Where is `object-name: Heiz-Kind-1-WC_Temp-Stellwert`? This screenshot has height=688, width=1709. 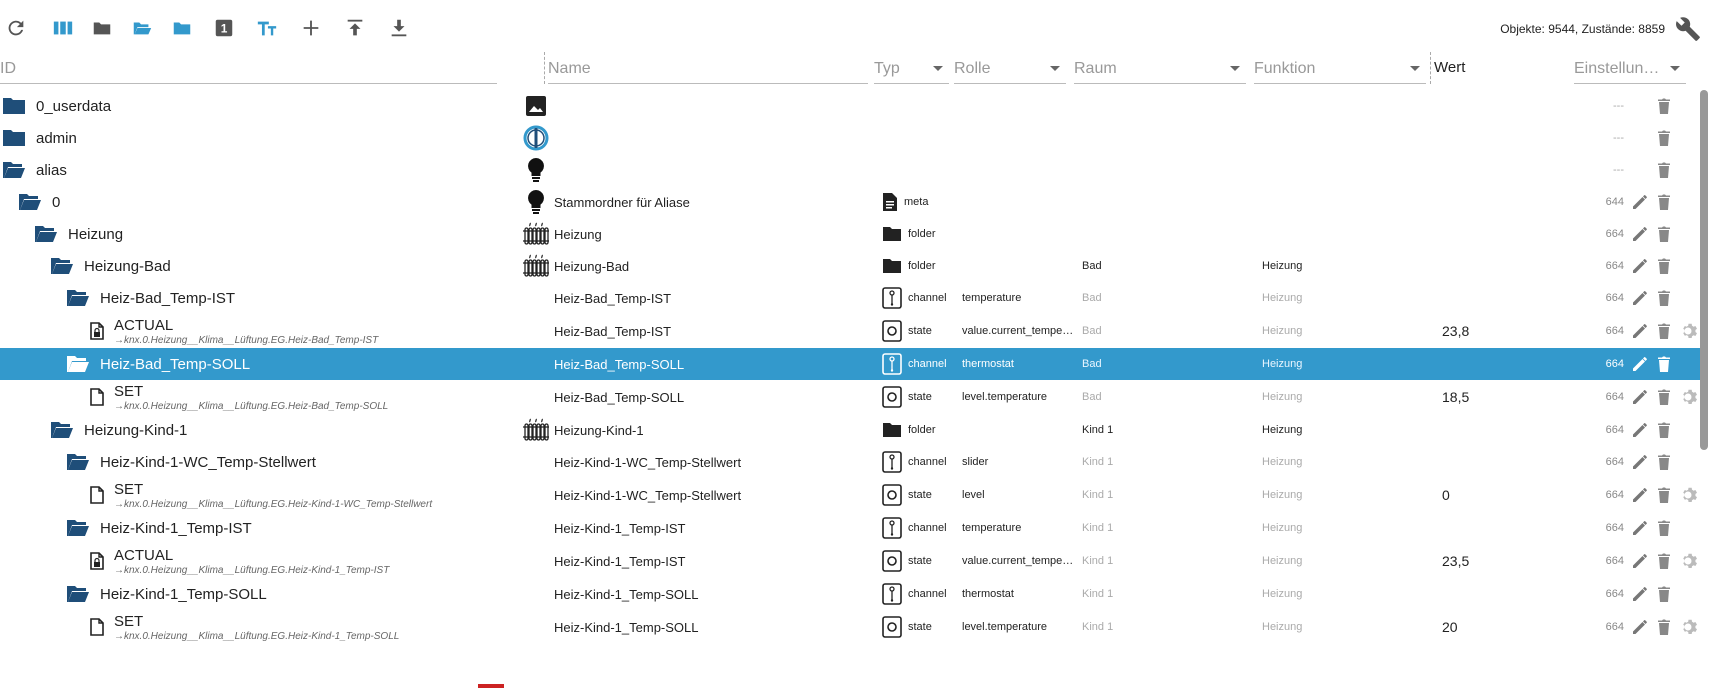 object-name: Heiz-Kind-1-WC_Temp-Stellwert is located at coordinates (713, 495).